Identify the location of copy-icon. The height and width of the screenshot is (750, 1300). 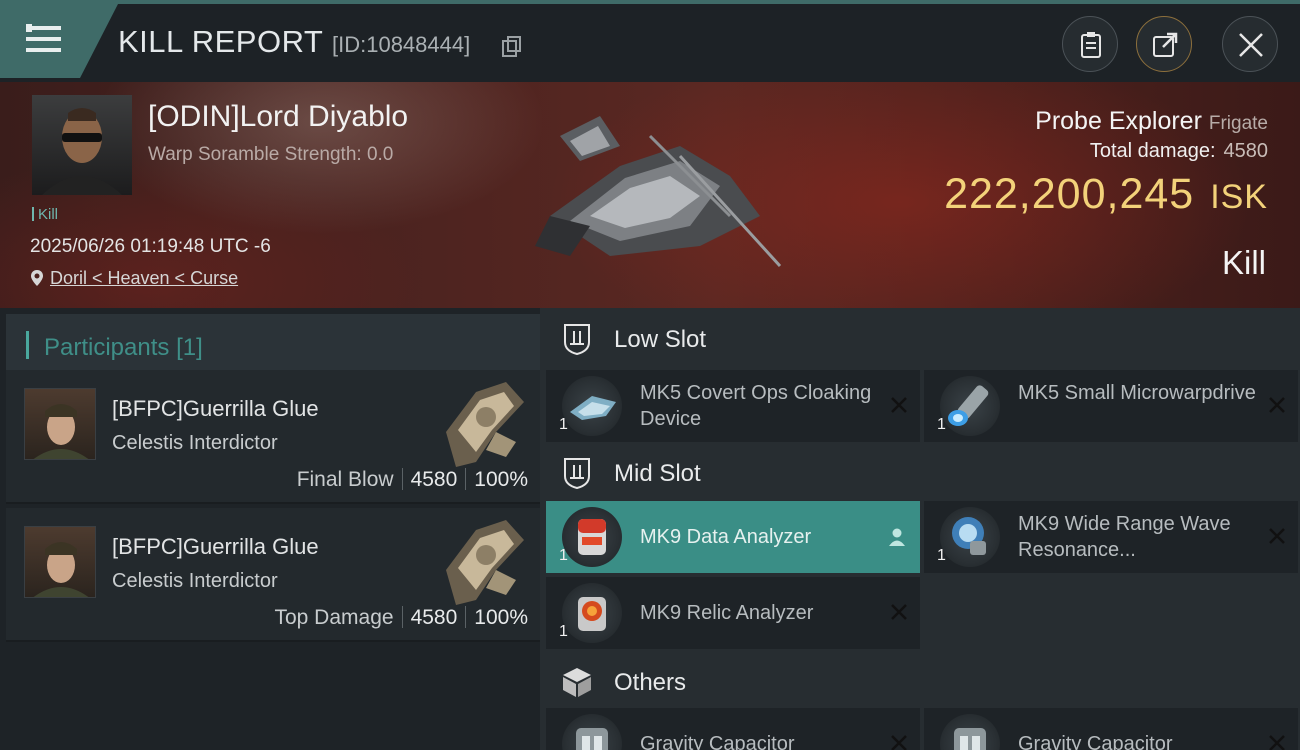
(512, 47).